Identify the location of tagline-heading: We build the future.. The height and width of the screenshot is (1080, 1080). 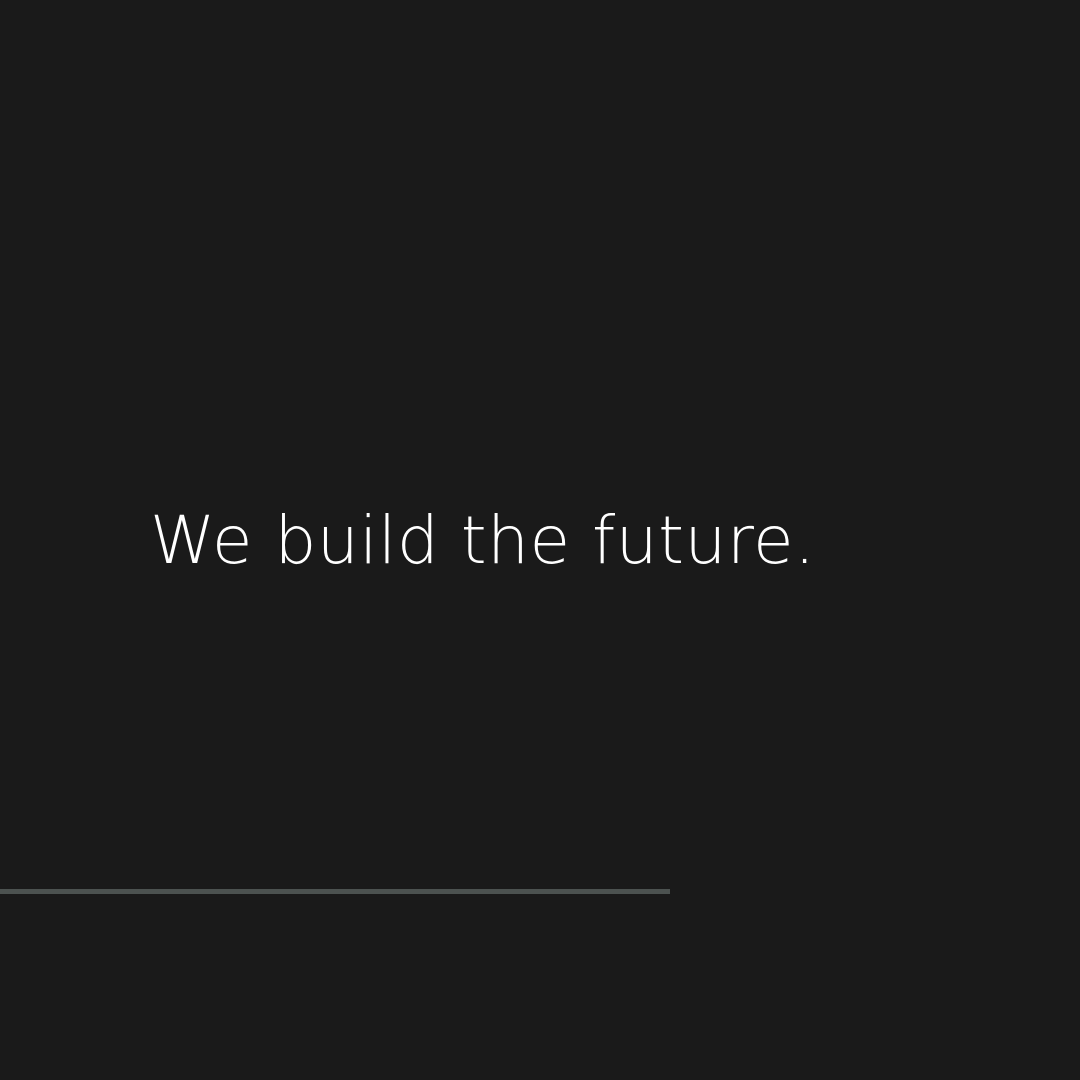
(483, 540).